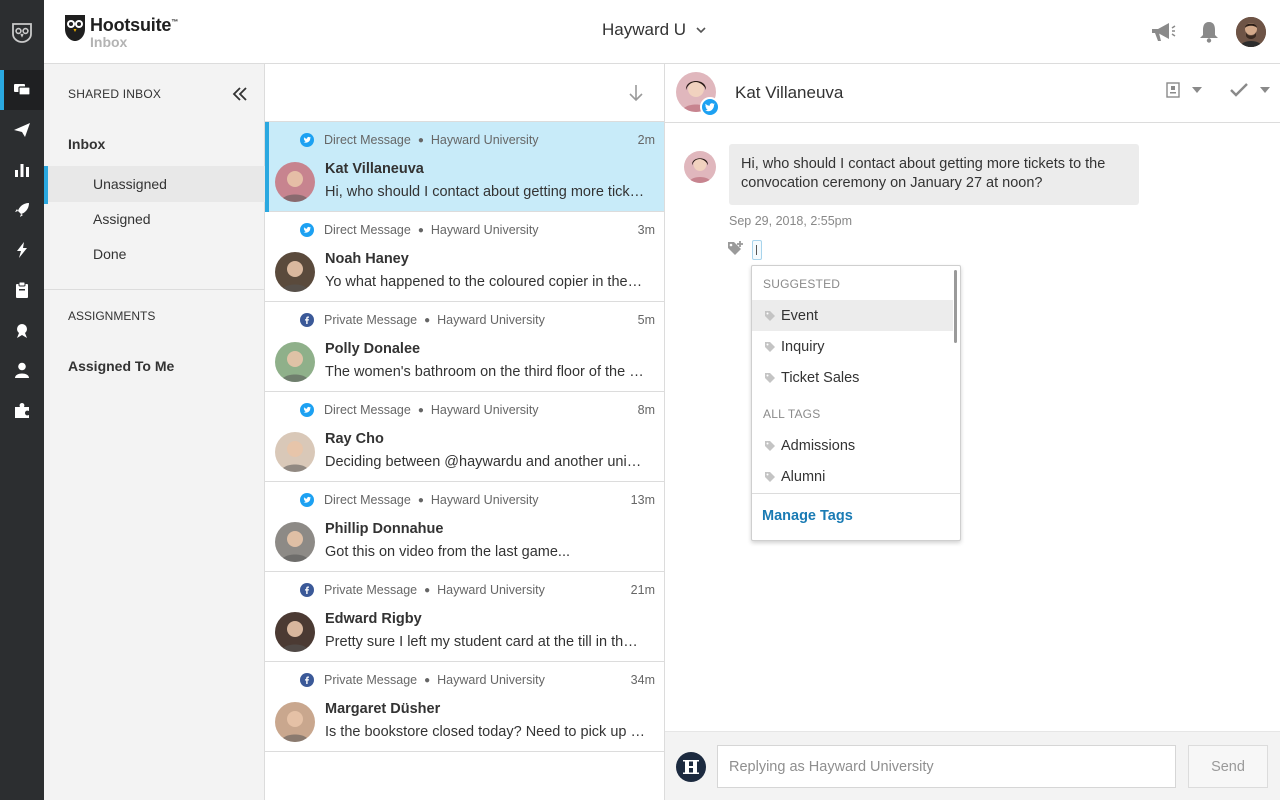 Image resolution: width=1280 pixels, height=800 pixels. I want to click on rail-publisher, so click(22, 130).